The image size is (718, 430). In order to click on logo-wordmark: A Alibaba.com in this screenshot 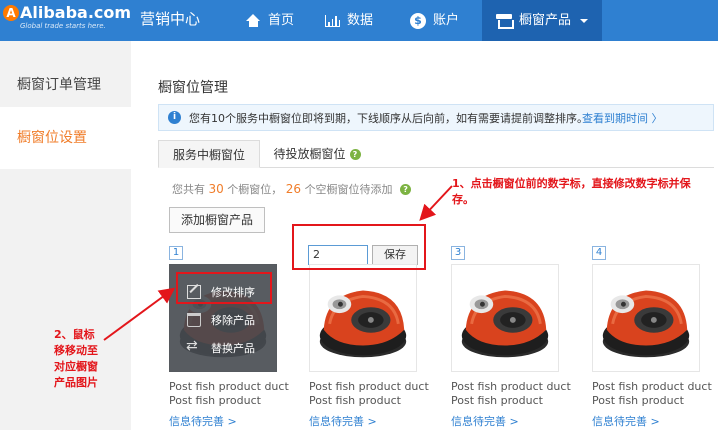, I will do `click(67, 13)`.